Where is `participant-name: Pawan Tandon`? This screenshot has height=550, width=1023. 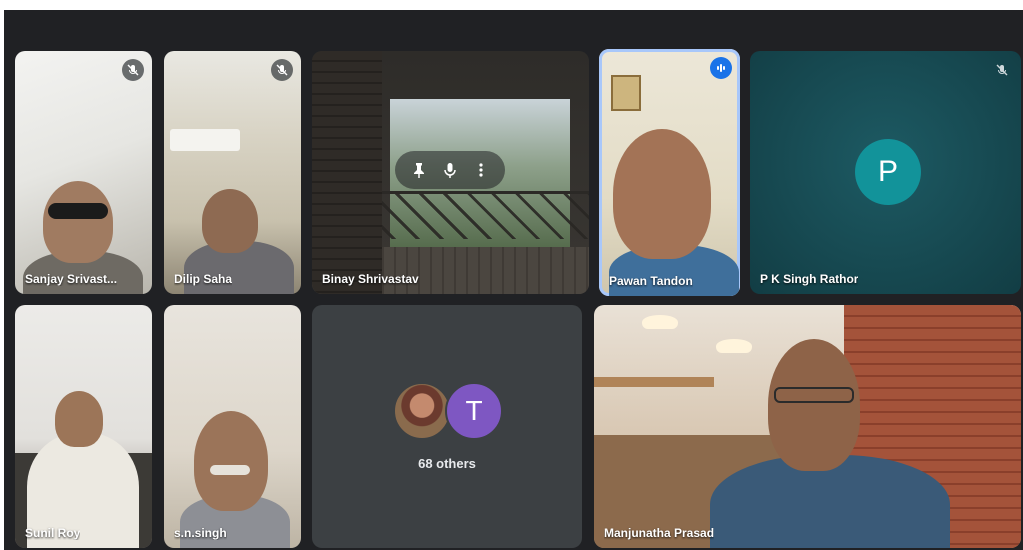
participant-name: Pawan Tandon is located at coordinates (651, 281).